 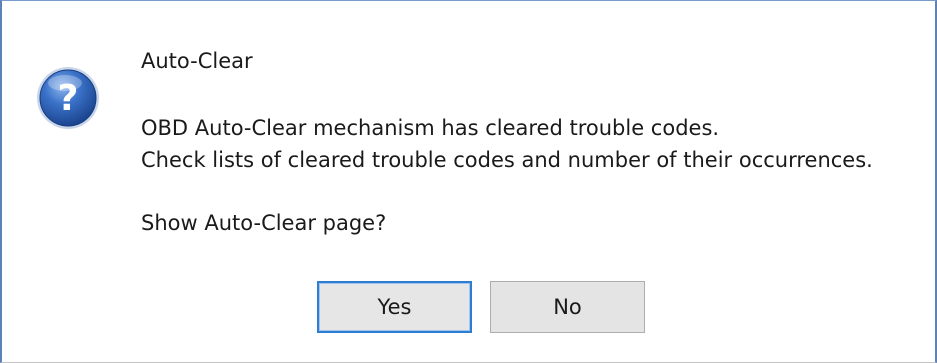 I want to click on no-button: No, so click(x=567, y=307).